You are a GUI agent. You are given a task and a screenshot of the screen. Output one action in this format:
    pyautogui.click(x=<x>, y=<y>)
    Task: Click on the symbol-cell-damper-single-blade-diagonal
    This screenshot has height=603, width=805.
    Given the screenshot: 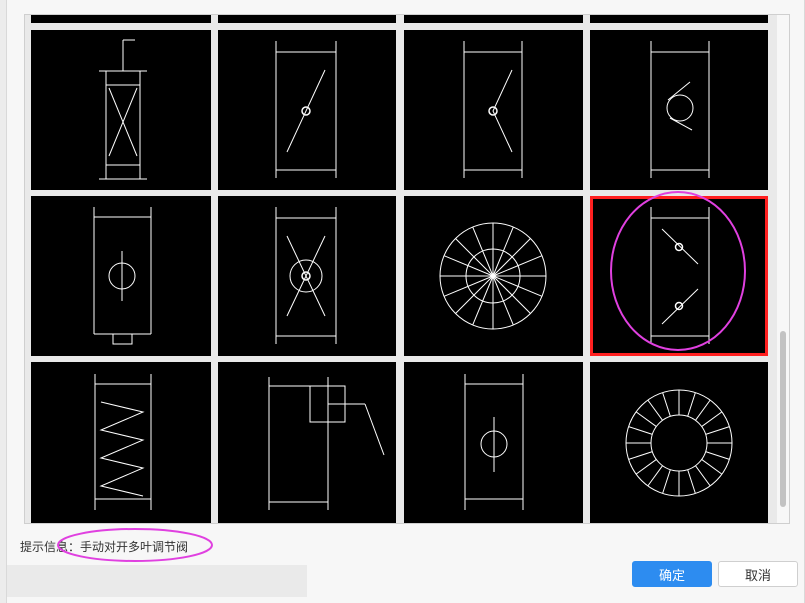 What is the action you would take?
    pyautogui.click(x=307, y=110)
    